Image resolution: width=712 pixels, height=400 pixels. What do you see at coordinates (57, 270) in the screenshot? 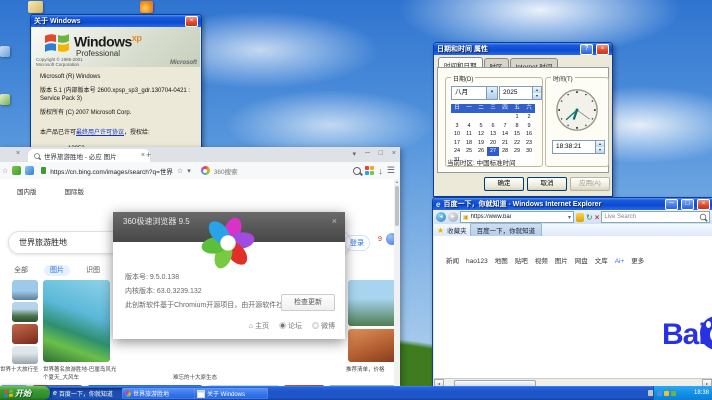
I see `filter-tab: 图片` at bounding box center [57, 270].